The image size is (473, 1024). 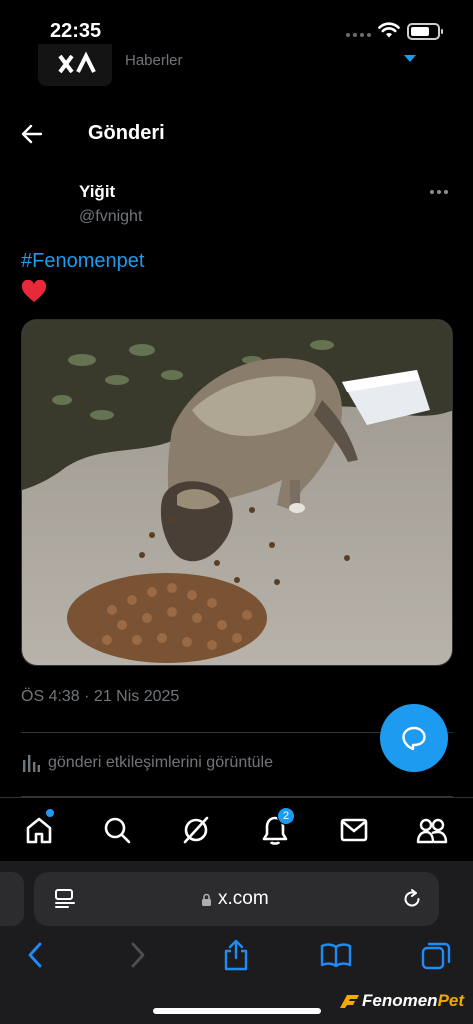 I want to click on chevron-down-icon, so click(x=410, y=58).